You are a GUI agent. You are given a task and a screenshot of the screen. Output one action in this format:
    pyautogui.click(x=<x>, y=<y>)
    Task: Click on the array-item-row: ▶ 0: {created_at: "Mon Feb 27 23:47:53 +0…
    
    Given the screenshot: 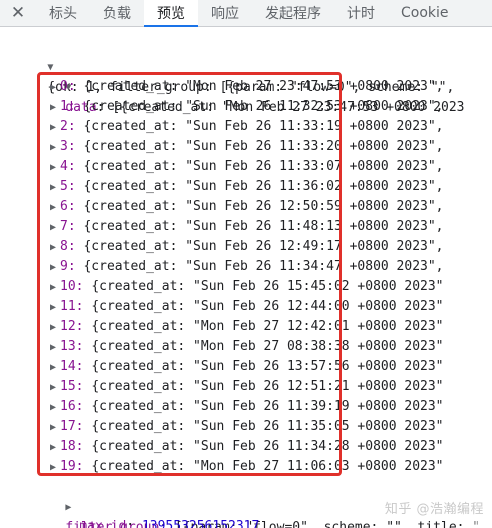 What is the action you would take?
    pyautogui.click(x=247, y=87)
    